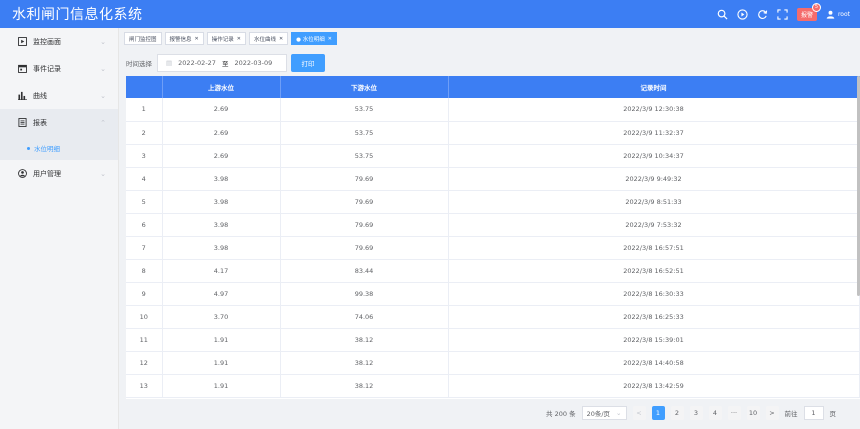 The height and width of the screenshot is (429, 860). I want to click on table-row: 3 2.69 53.75 2022/3/9 10:34:37, so click(493, 155).